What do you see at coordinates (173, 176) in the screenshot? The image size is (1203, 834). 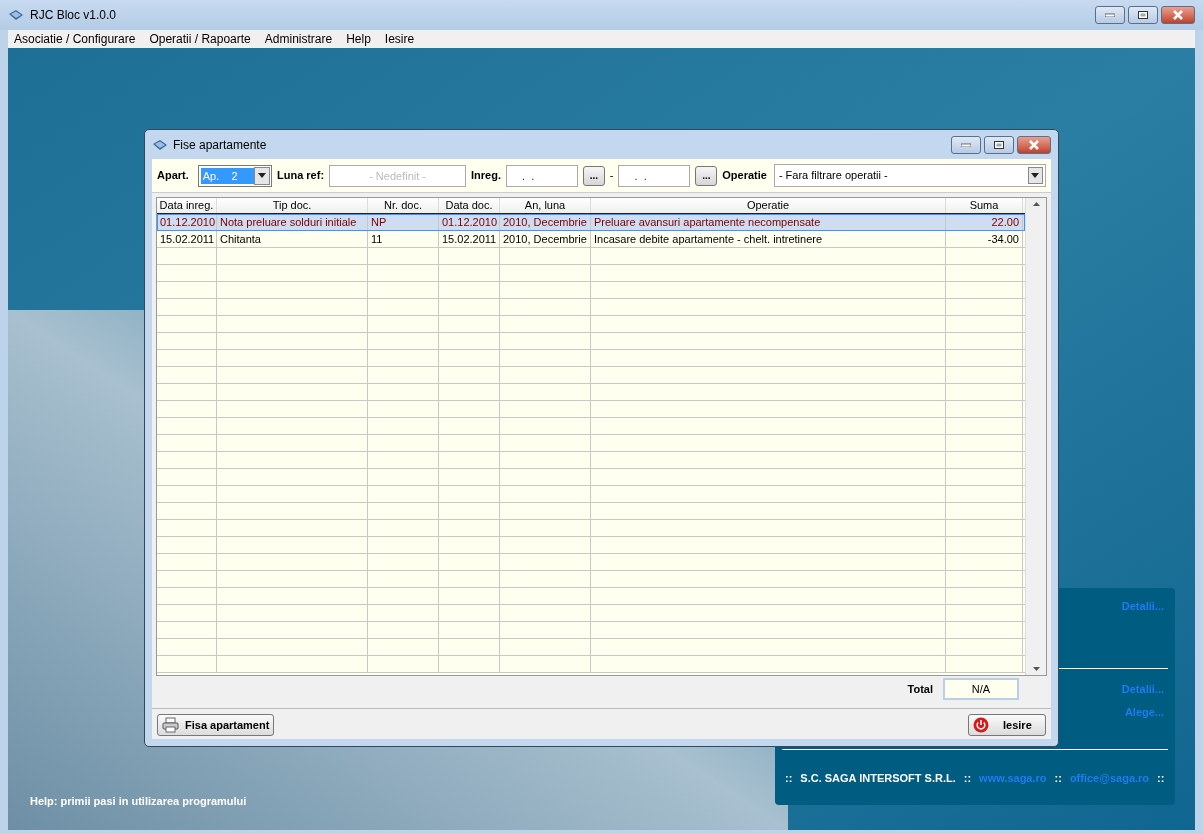 I see `apart-label: Apart.` at bounding box center [173, 176].